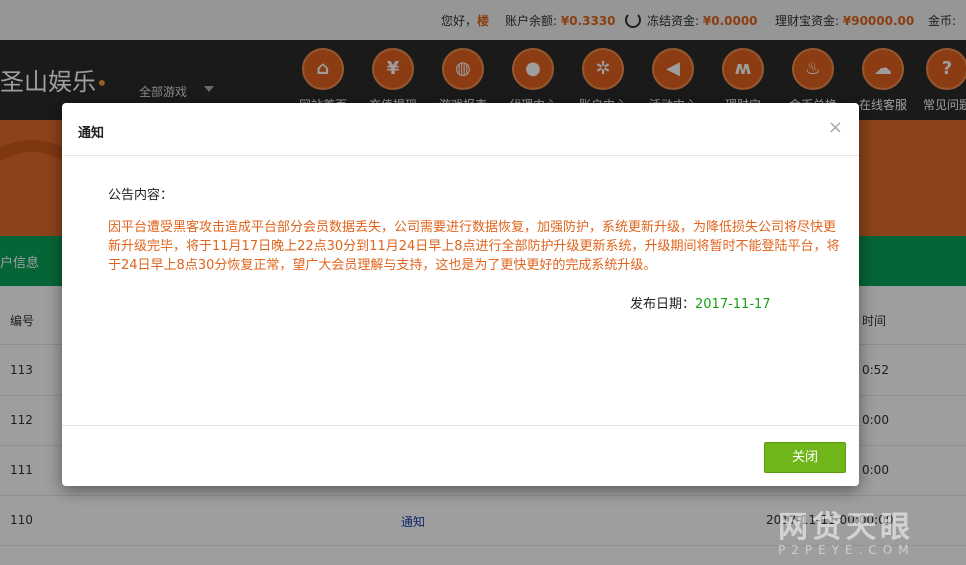 This screenshot has width=966, height=565. Describe the element at coordinates (733, 304) in the screenshot. I see `publish-date-value: 2017-11-17` at that location.